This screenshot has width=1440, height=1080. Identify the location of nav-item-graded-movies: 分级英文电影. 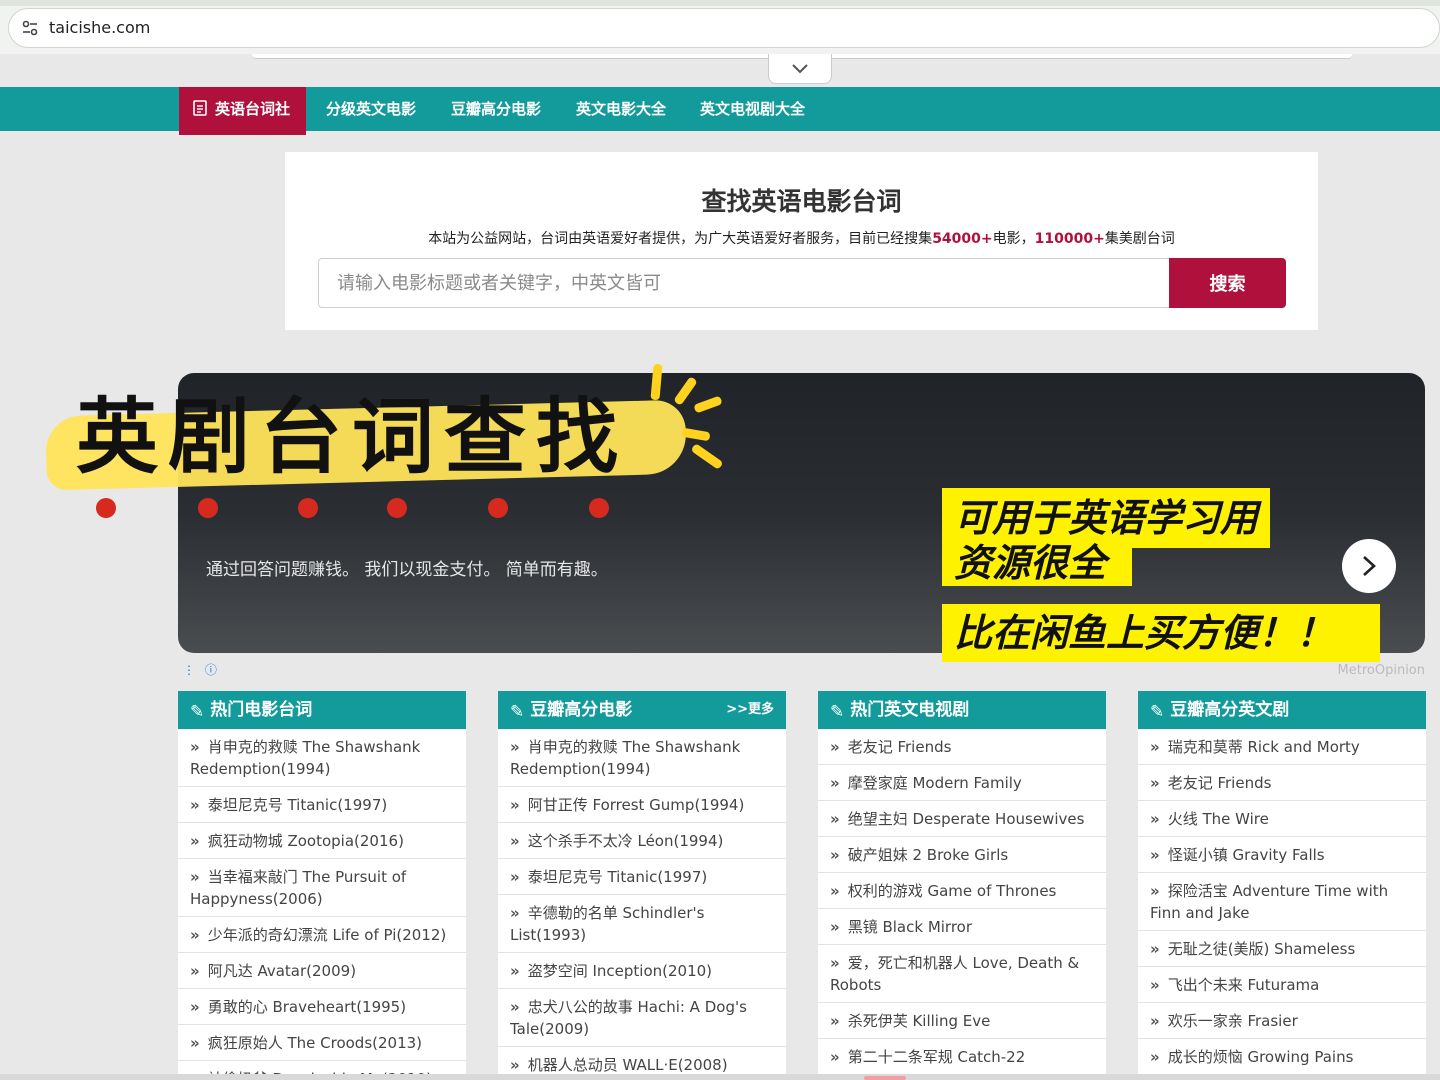
(371, 109).